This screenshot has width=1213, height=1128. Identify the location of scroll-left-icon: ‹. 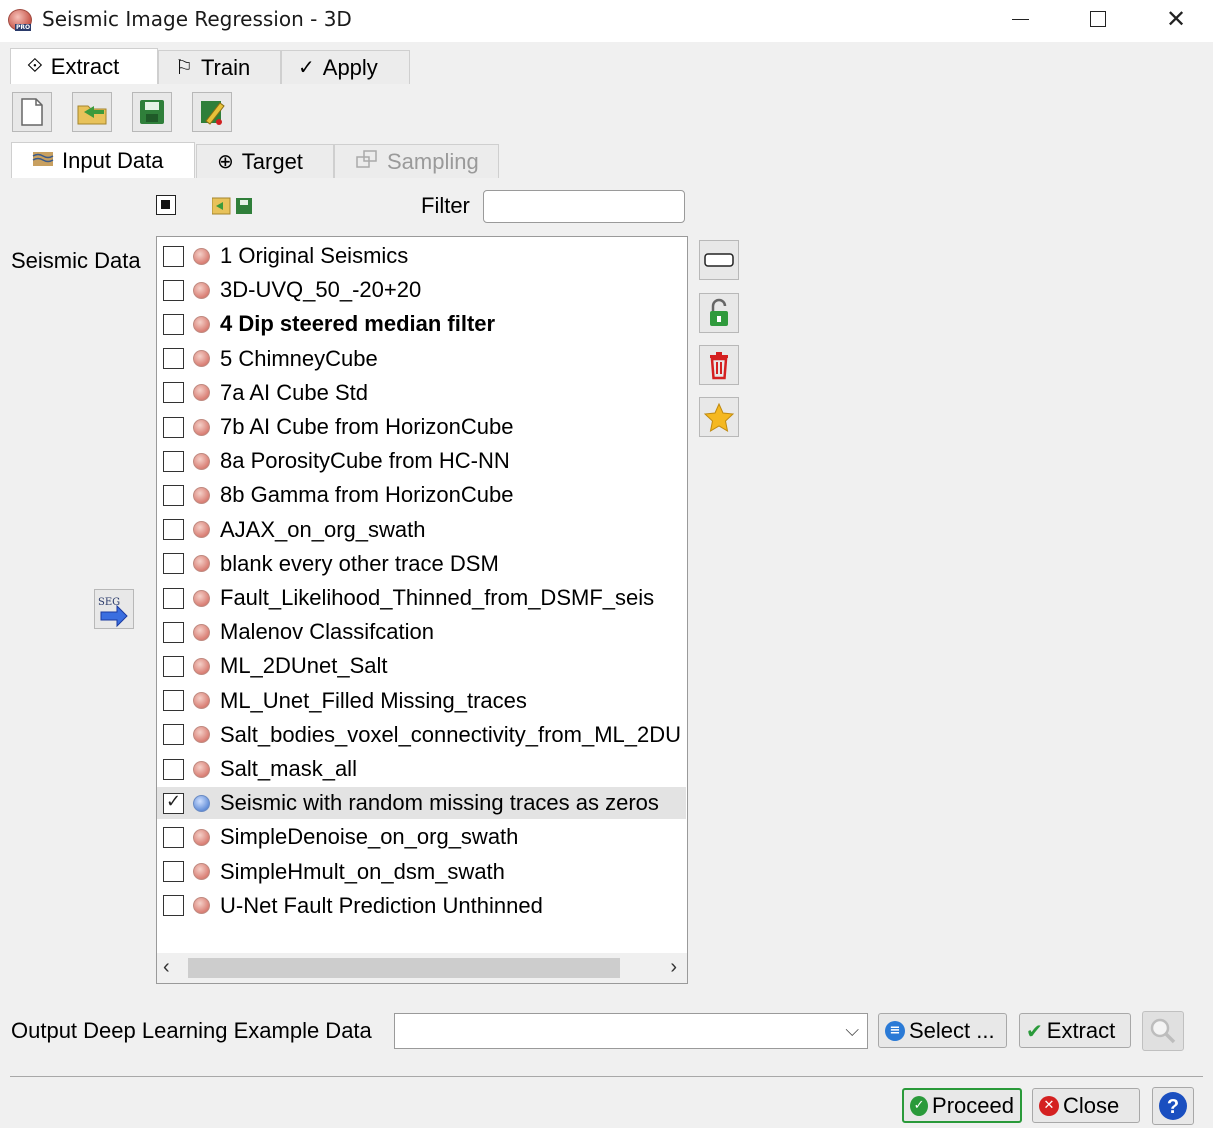
(166, 967).